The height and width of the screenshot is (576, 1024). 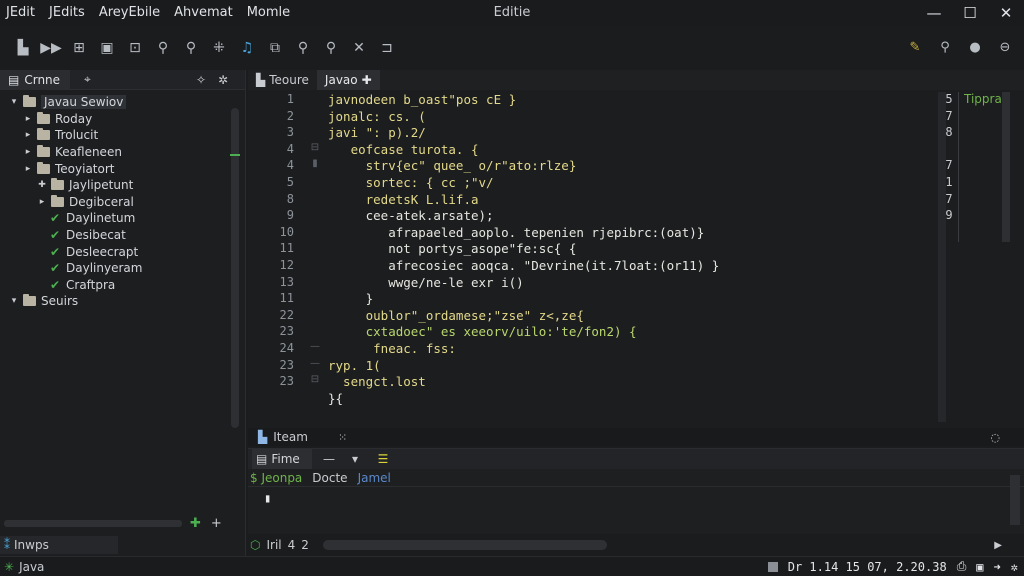 What do you see at coordinates (998, 545) in the screenshot?
I see `scroll-right-icon: ▶` at bounding box center [998, 545].